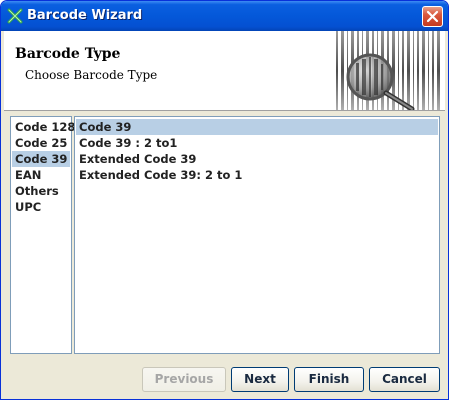 Image resolution: width=449 pixels, height=400 pixels. What do you see at coordinates (15, 16) in the screenshot?
I see `barcode-wizard-icon` at bounding box center [15, 16].